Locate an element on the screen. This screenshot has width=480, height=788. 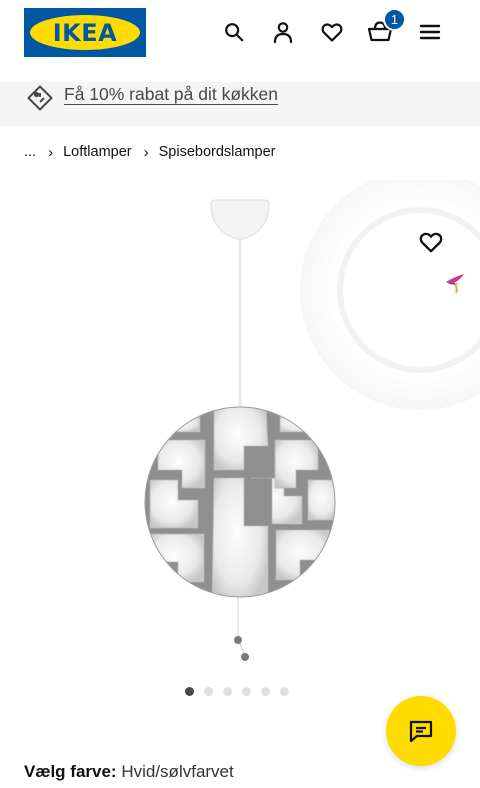
add-to-favourites-button is located at coordinates (431, 242).